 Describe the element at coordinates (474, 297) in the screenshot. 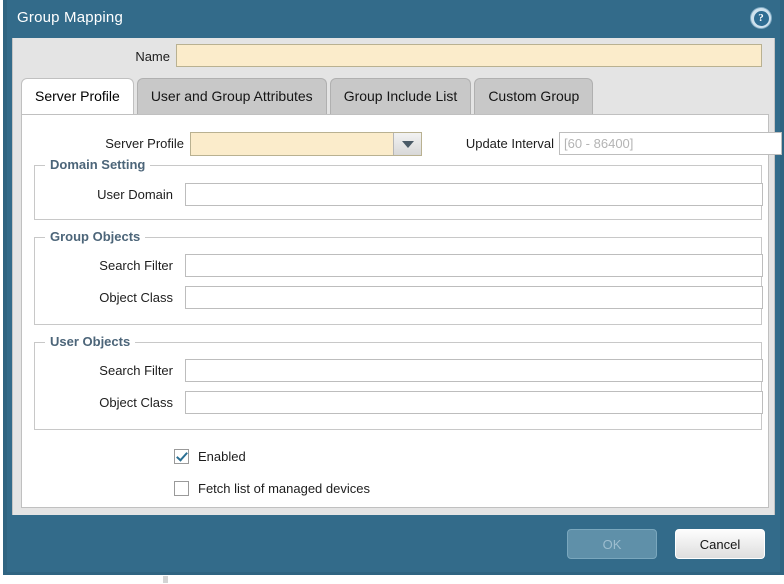

I see `group-object-class-input` at that location.